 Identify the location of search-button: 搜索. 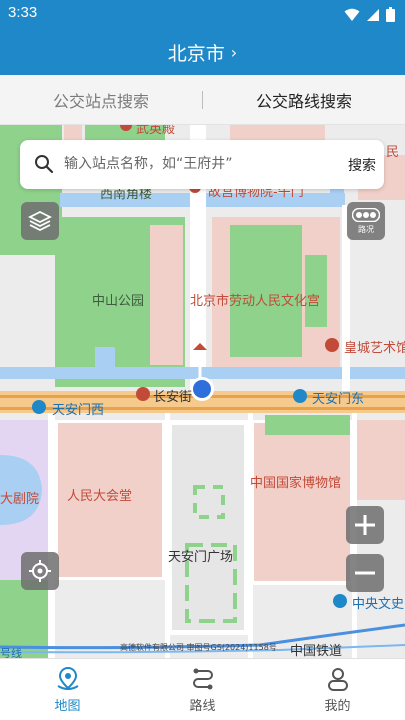
(362, 164).